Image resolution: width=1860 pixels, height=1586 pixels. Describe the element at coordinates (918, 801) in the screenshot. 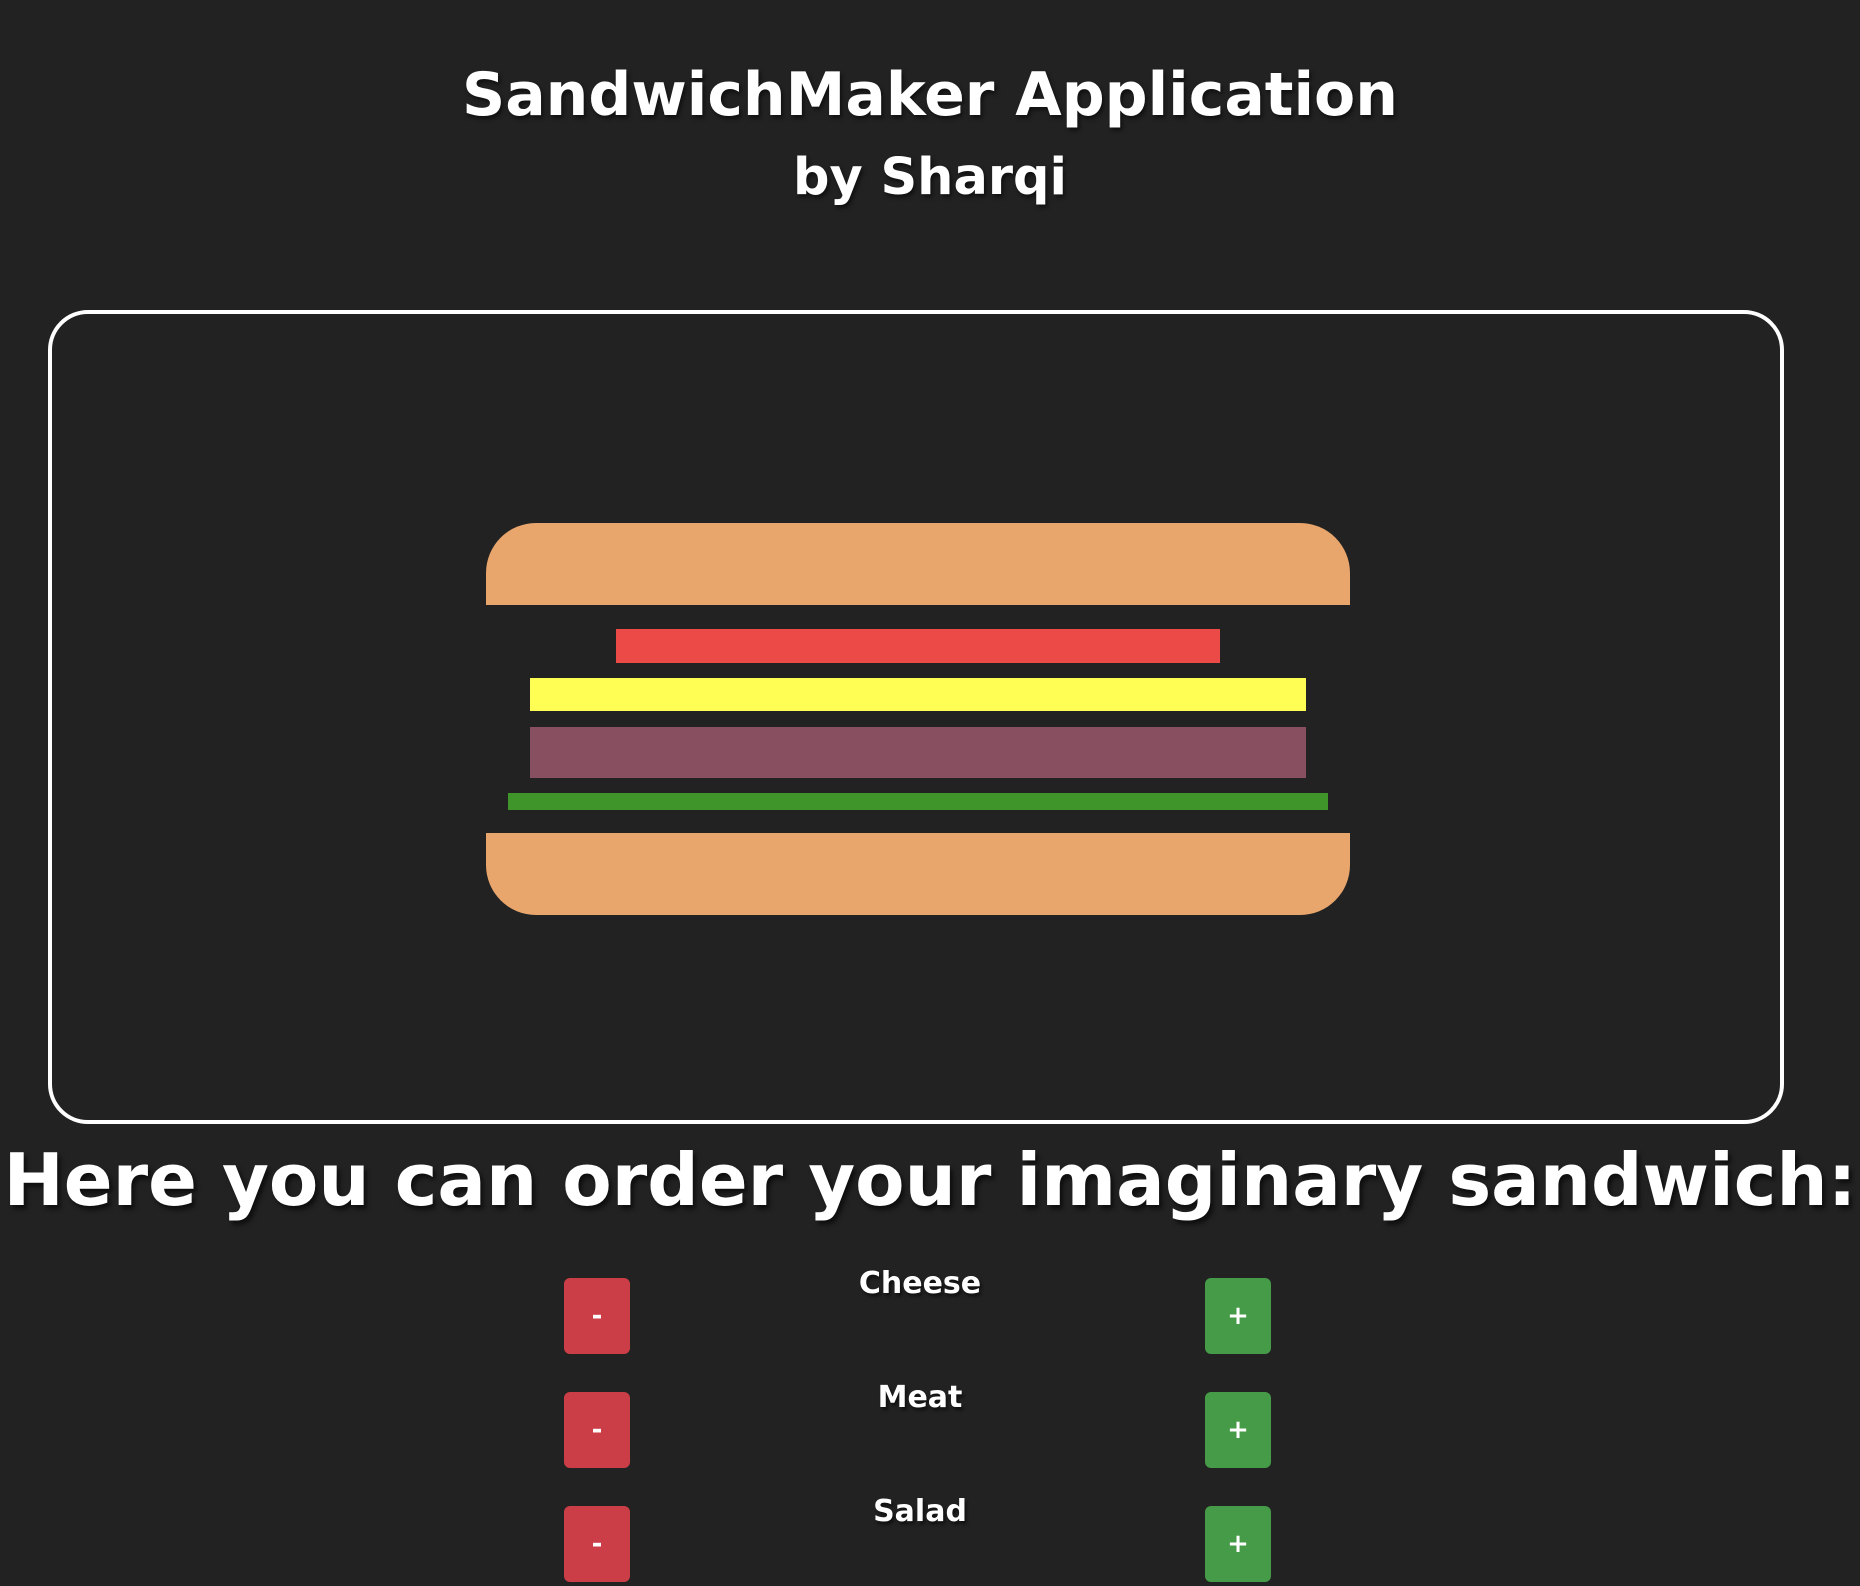

I see `salad-layer` at that location.